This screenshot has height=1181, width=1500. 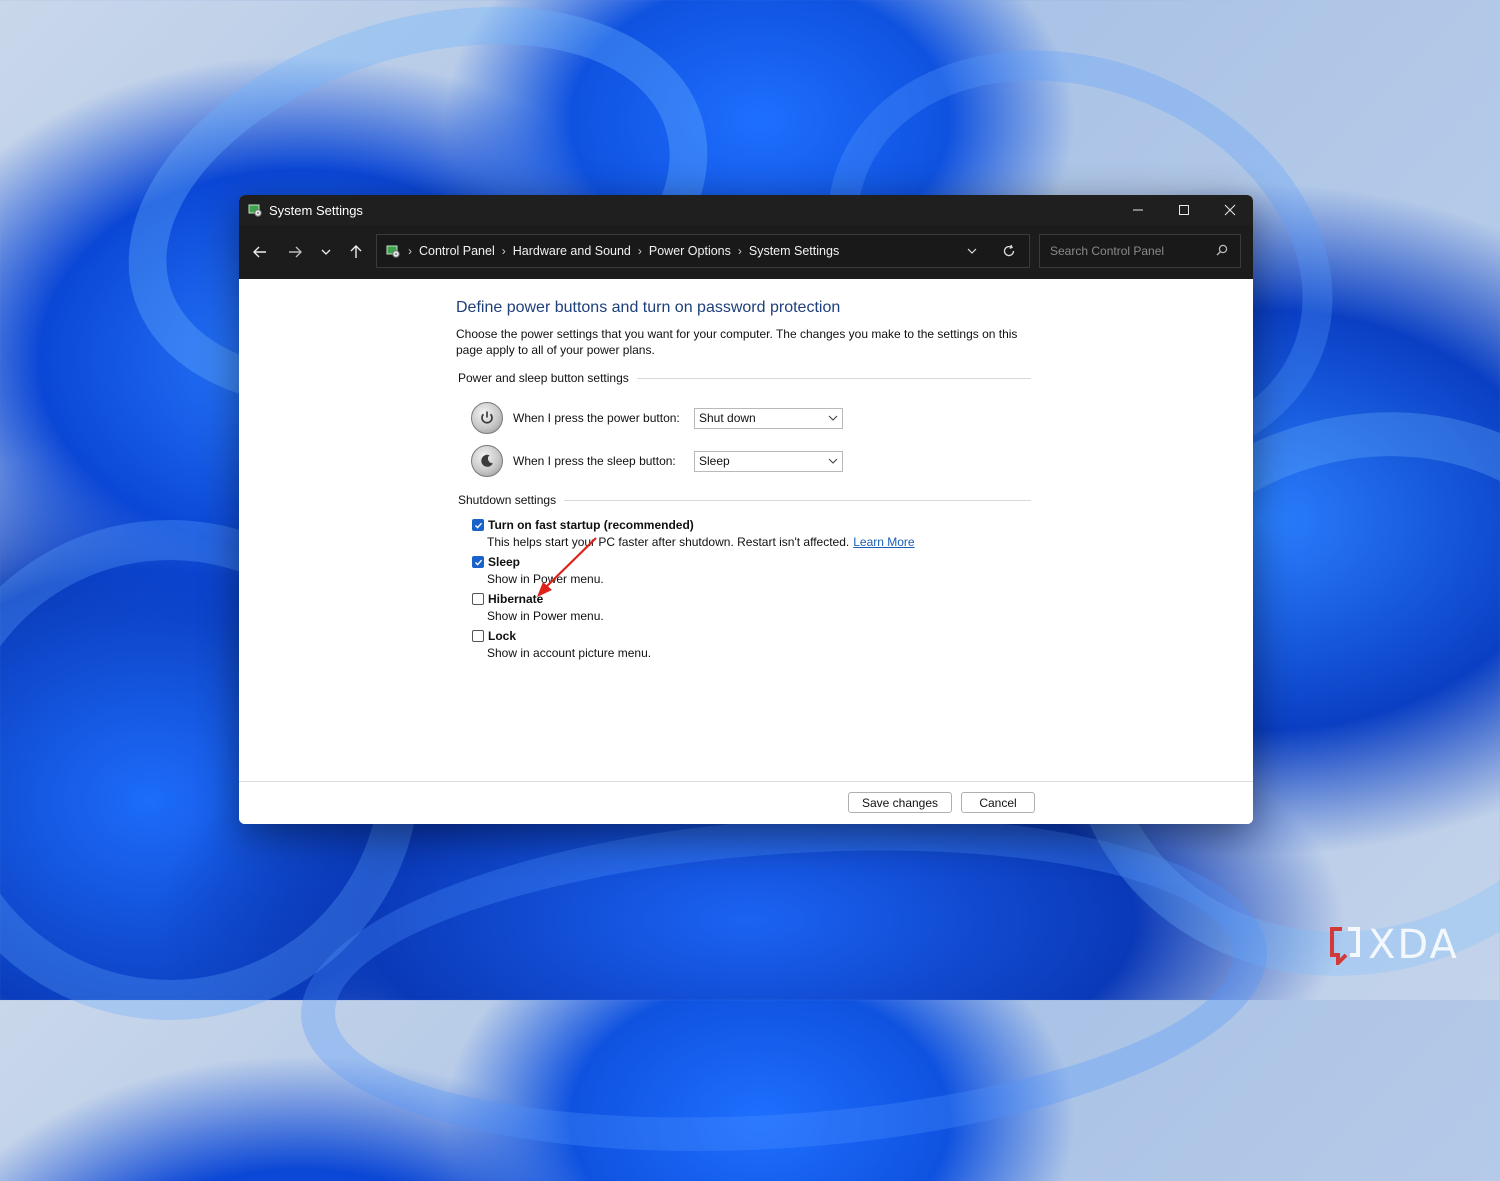 What do you see at coordinates (727, 418) in the screenshot?
I see `power-button-value: Shut down` at bounding box center [727, 418].